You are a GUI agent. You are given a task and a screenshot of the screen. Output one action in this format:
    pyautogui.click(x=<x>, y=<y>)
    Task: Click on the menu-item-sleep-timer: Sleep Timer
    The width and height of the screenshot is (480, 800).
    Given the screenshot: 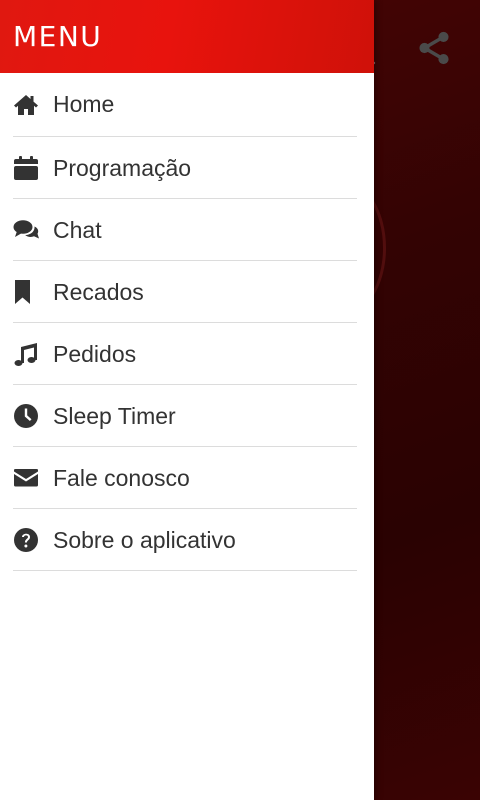 What is the action you would take?
    pyautogui.click(x=185, y=416)
    